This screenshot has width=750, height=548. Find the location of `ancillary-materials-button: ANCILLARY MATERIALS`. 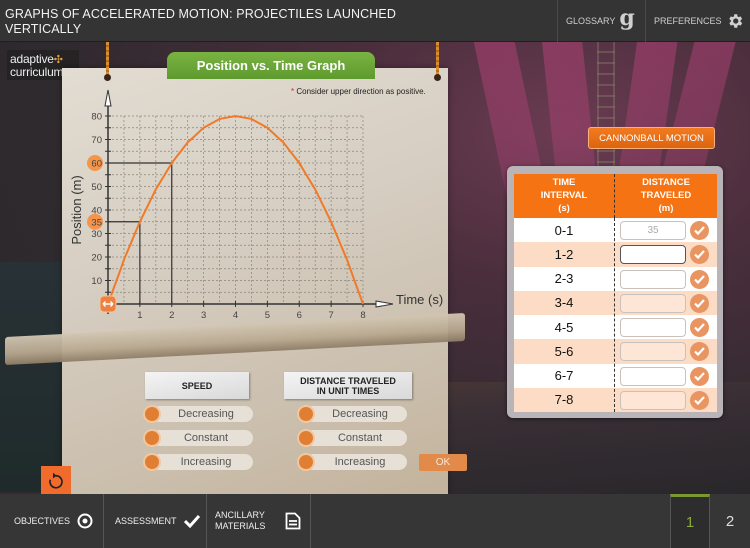

ancillary-materials-button: ANCILLARY MATERIALS is located at coordinates (259, 521).